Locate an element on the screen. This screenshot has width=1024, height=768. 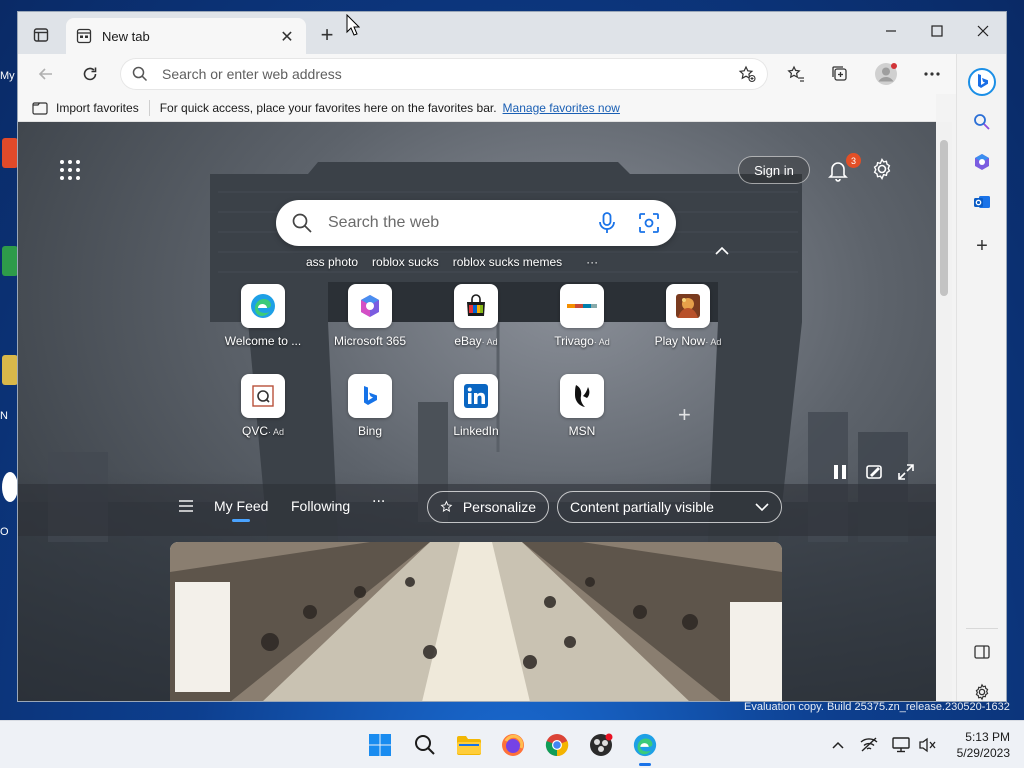
quick-link-tile: MSN is located at coordinates (582, 414).